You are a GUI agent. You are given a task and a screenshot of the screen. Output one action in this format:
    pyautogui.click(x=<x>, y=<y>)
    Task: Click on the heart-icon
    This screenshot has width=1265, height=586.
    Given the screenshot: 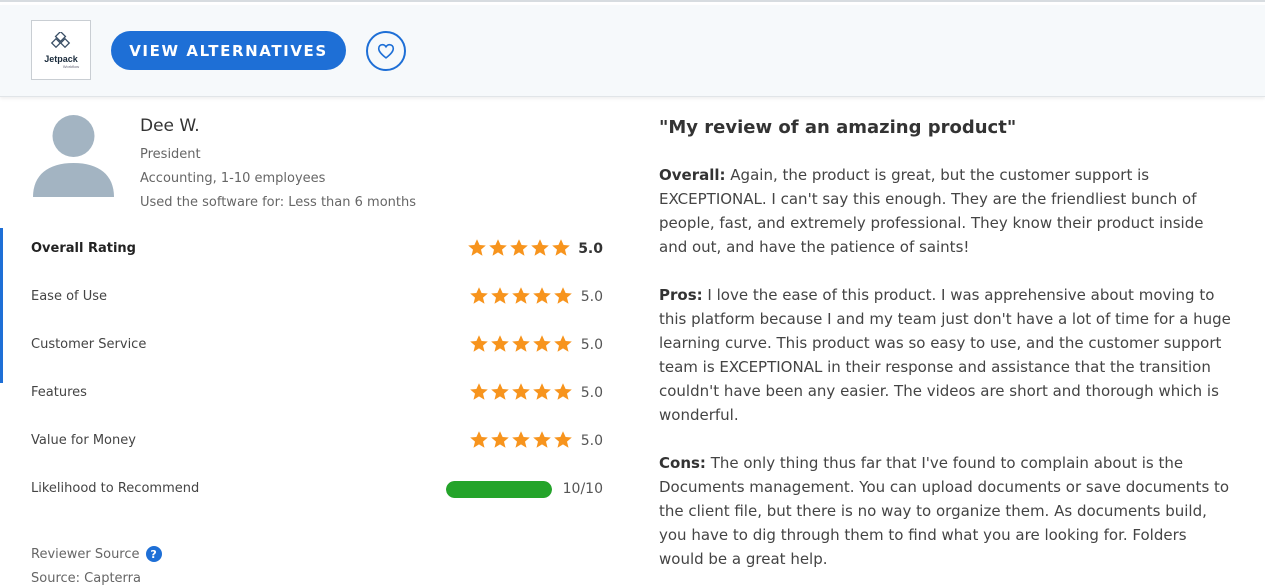 What is the action you would take?
    pyautogui.click(x=386, y=51)
    